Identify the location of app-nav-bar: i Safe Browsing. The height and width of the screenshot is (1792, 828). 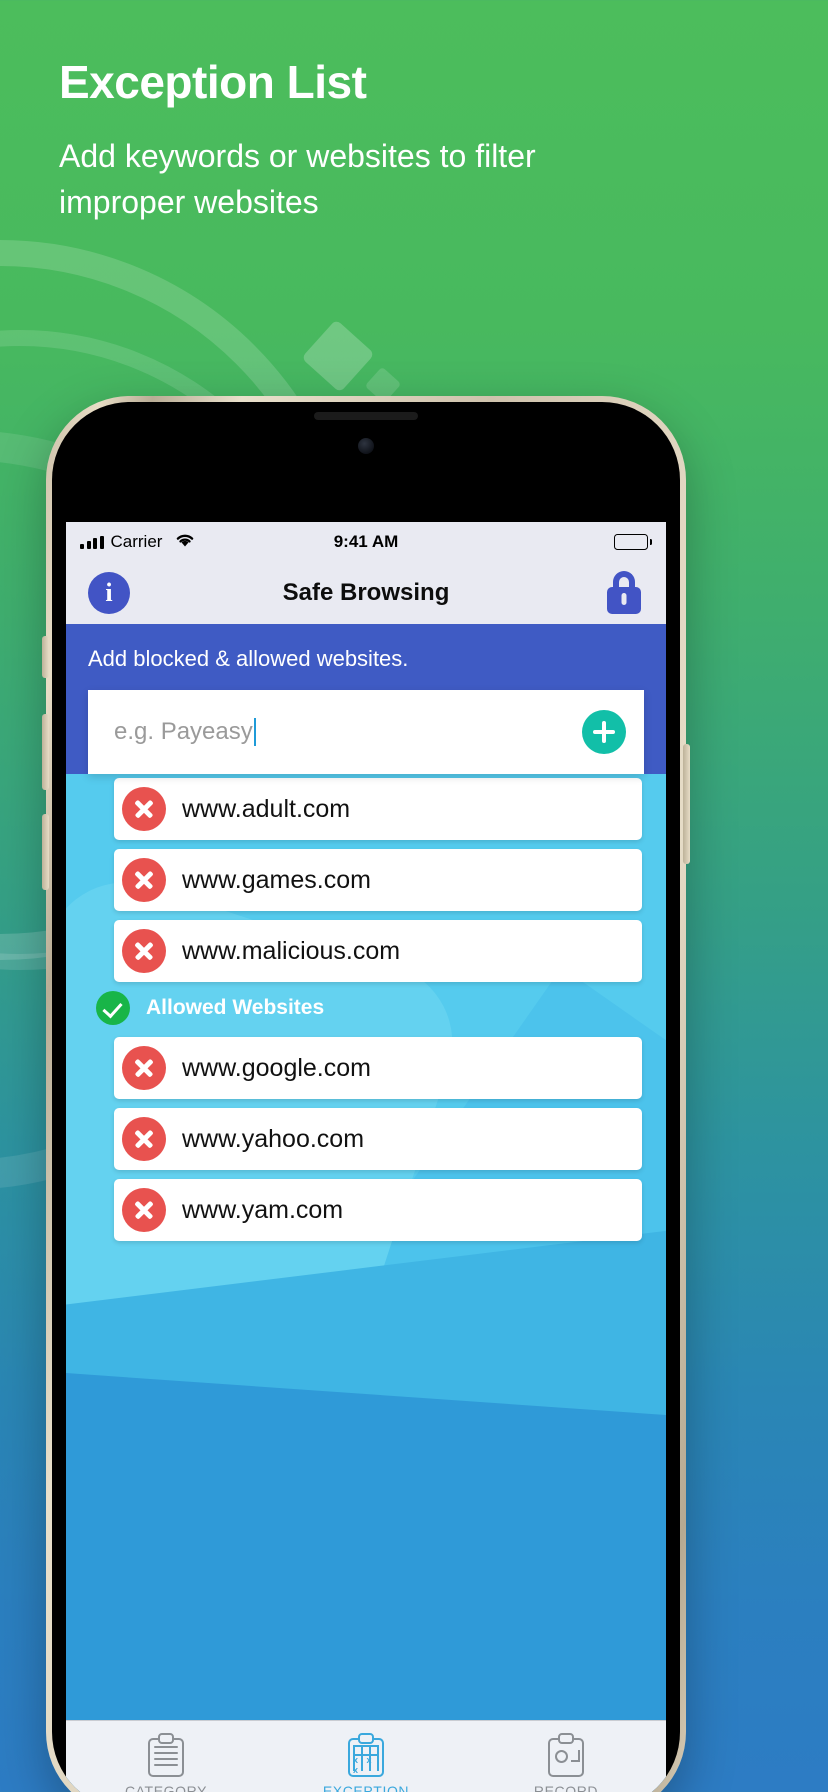
(366, 593).